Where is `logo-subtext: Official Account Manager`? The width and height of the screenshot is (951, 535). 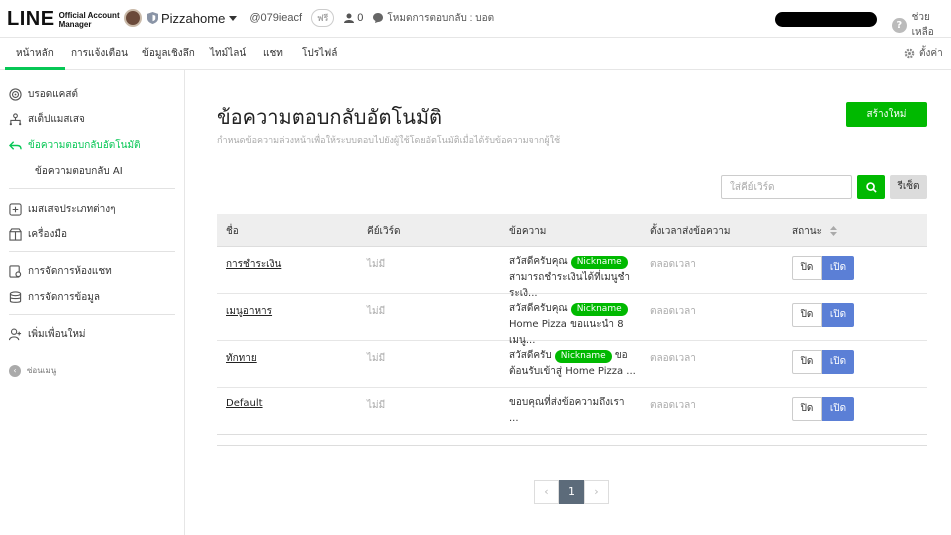 logo-subtext: Official Account Manager is located at coordinates (89, 19).